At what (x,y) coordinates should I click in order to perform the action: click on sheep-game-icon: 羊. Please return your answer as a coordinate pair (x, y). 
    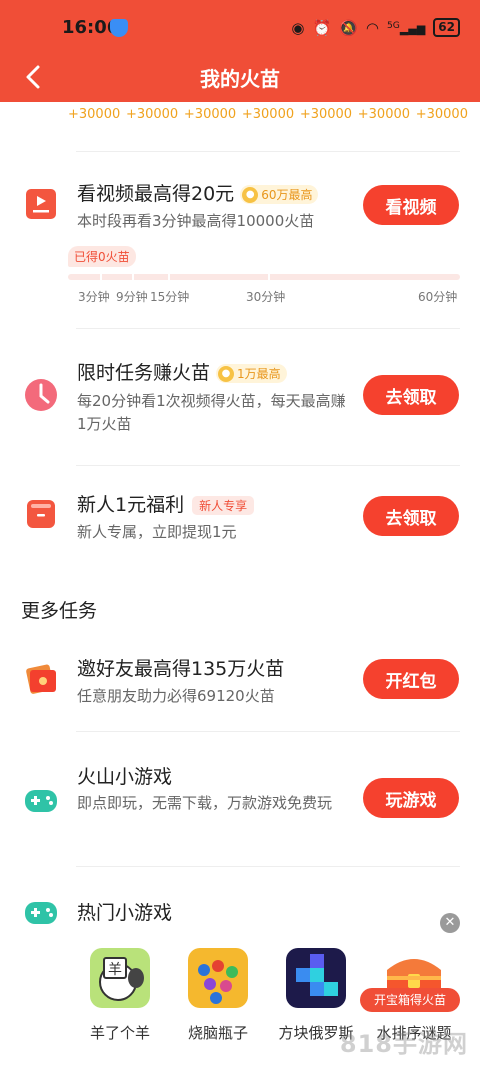
    Looking at the image, I should click on (120, 978).